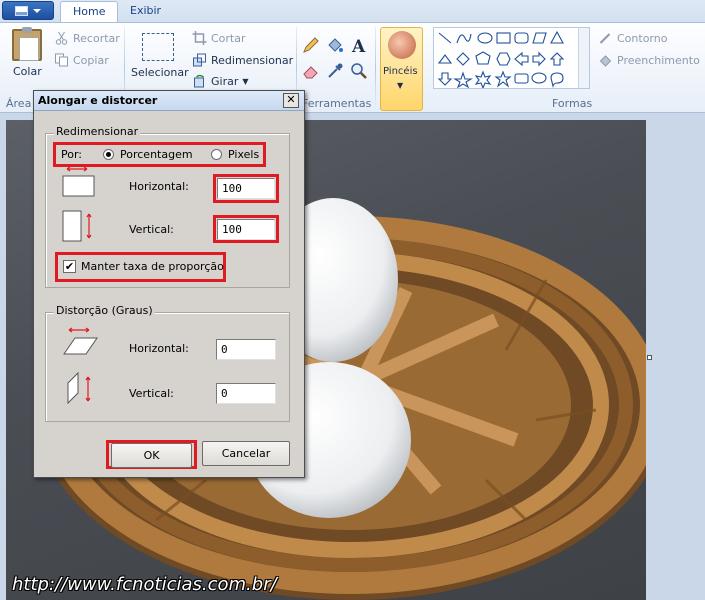  Describe the element at coordinates (19, 103) in the screenshot. I see `clipboard-group-label: Área` at that location.